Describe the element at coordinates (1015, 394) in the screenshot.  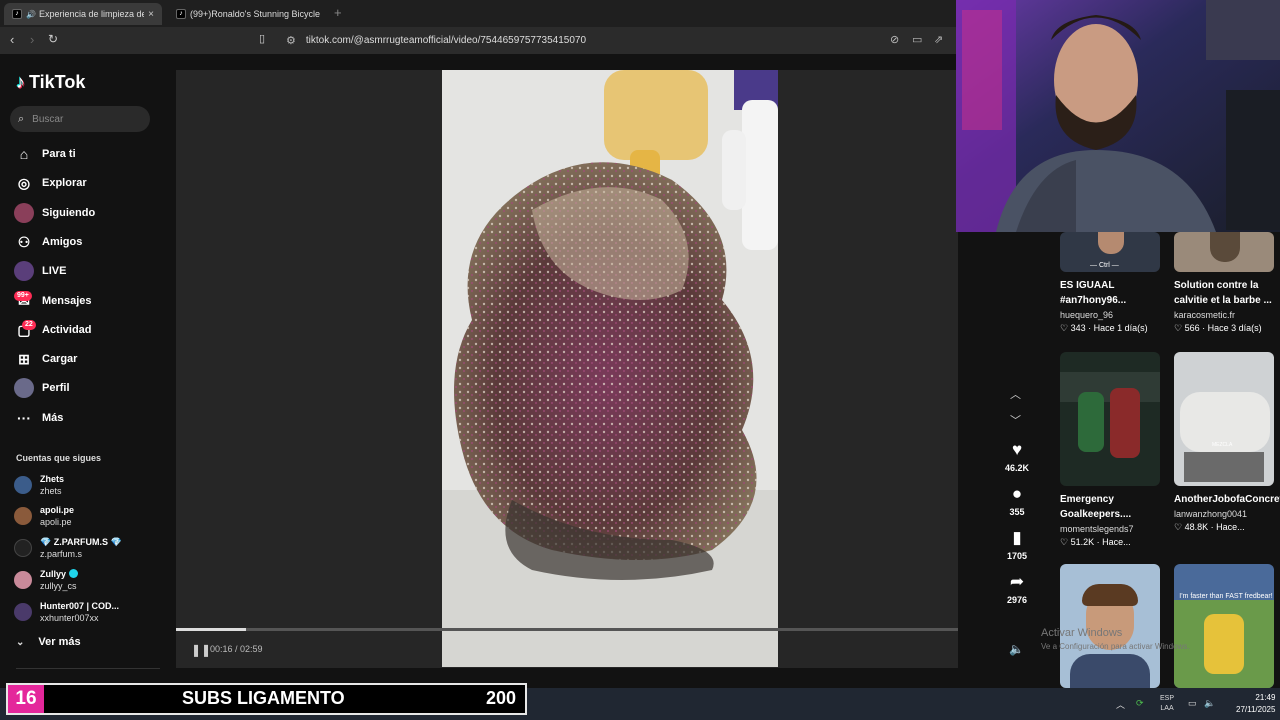
I see `chevron-up-icon: ︿` at that location.